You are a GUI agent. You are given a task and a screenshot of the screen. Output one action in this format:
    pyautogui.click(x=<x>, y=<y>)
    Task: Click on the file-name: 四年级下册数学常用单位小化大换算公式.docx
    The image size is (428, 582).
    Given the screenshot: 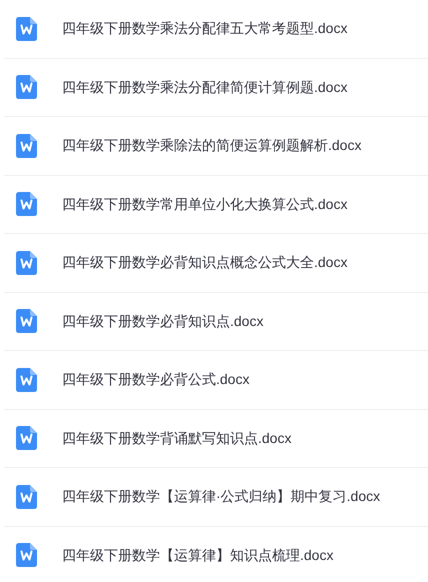 What is the action you would take?
    pyautogui.click(x=205, y=204)
    